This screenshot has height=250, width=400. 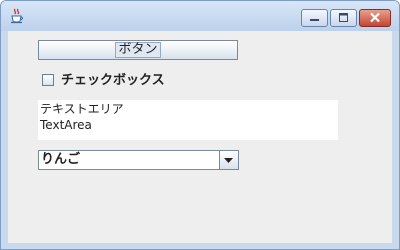 I want to click on chevron-down-icon, so click(x=228, y=160).